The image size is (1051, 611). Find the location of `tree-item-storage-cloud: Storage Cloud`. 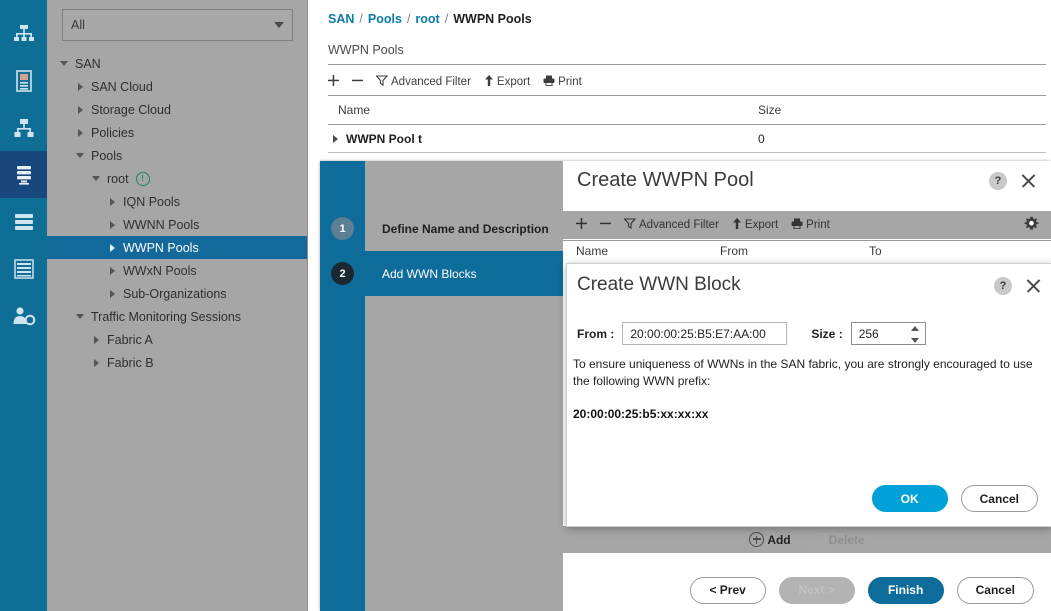

tree-item-storage-cloud: Storage Cloud is located at coordinates (177, 109).